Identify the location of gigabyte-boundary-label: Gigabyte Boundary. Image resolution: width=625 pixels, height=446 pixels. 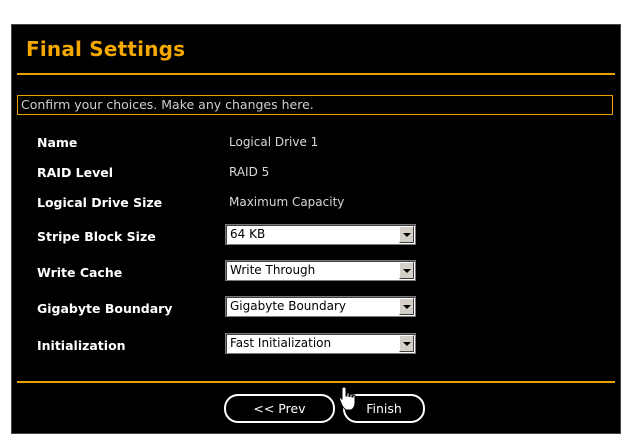
(105, 308).